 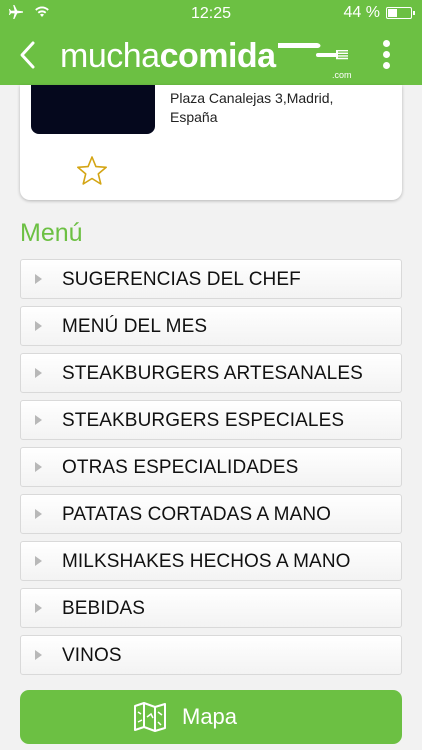 I want to click on menu-item: BEBIDAS, so click(x=211, y=608).